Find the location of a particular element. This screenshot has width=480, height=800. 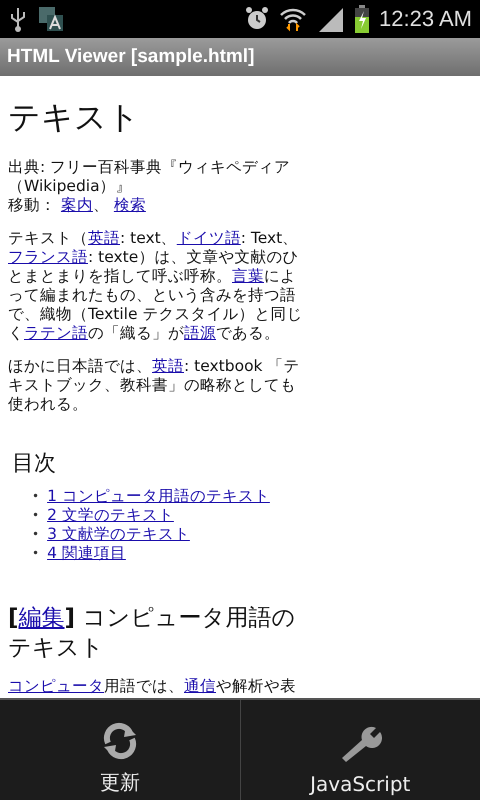

toc-link: 3 文献学のテキスト is located at coordinates (118, 534).